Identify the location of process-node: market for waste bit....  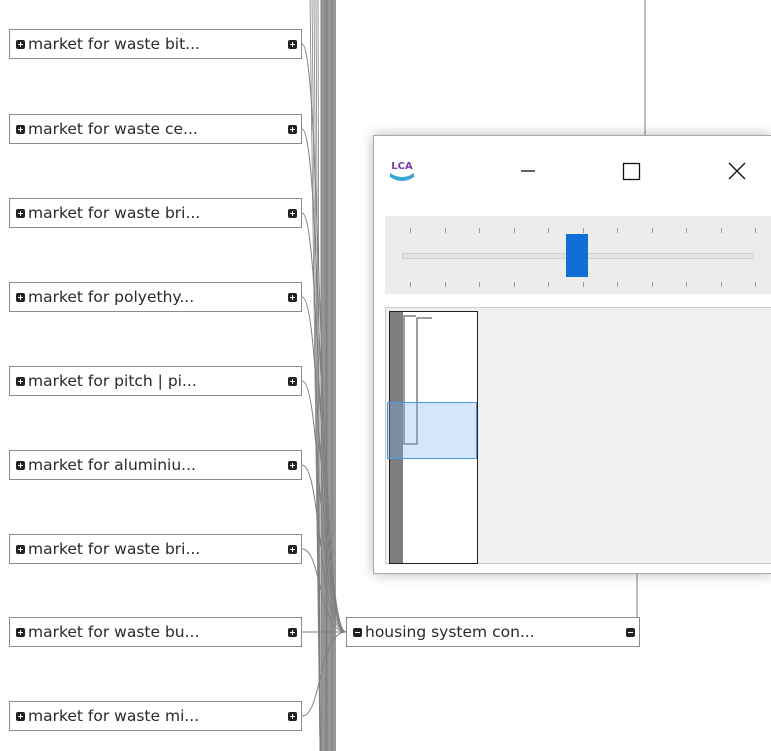
(155, 44).